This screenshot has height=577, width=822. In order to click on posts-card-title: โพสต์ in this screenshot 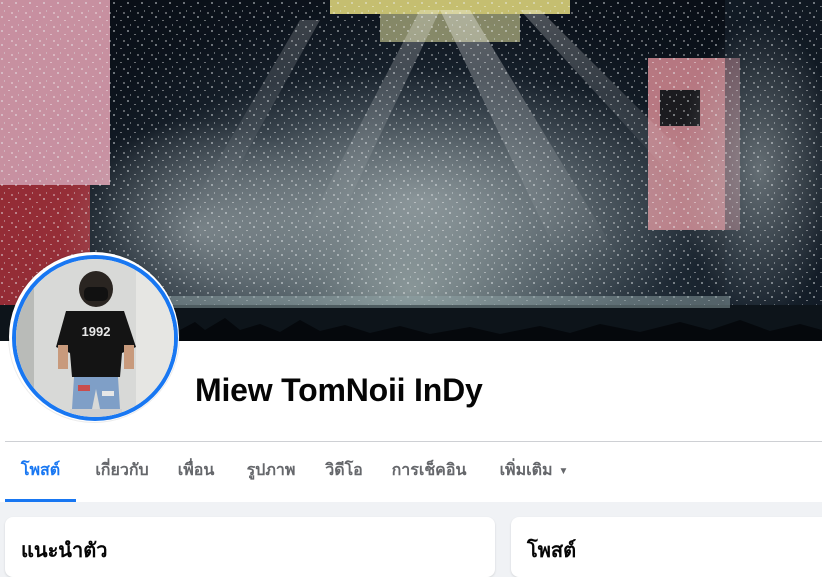, I will do `click(552, 551)`.